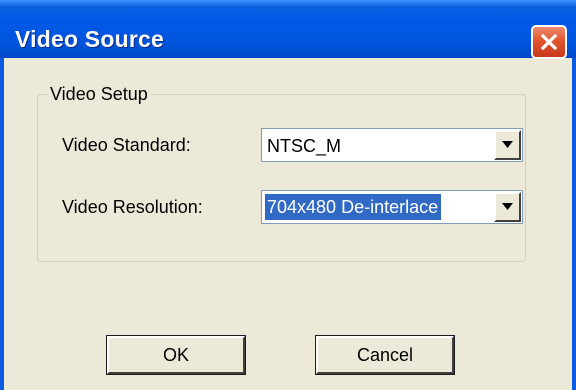  What do you see at coordinates (353, 207) in the screenshot?
I see `video-resolution-value: 704x480 De-interlace` at bounding box center [353, 207].